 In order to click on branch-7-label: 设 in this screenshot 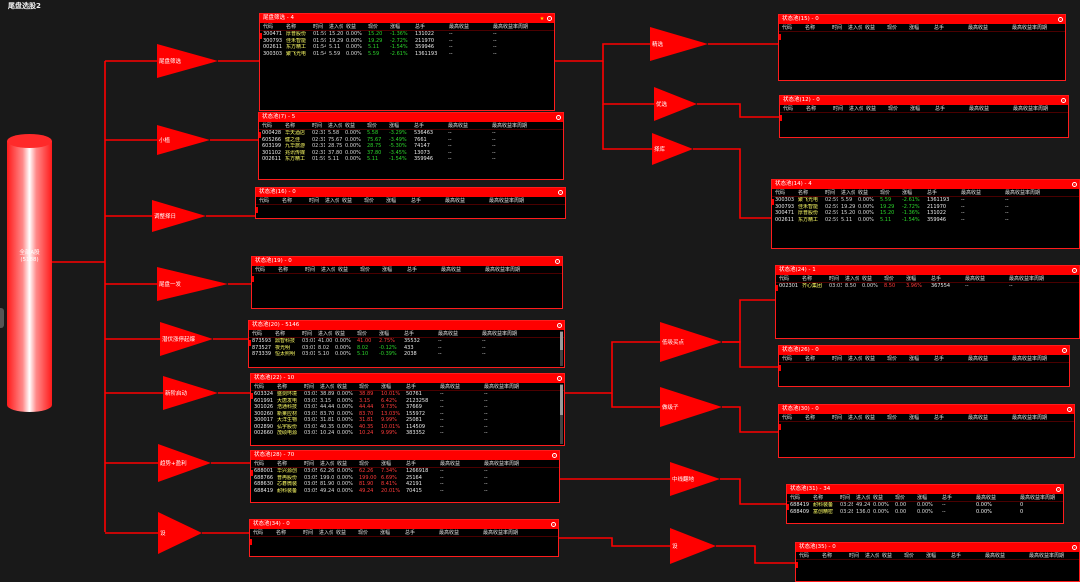, I will do `click(163, 533)`.